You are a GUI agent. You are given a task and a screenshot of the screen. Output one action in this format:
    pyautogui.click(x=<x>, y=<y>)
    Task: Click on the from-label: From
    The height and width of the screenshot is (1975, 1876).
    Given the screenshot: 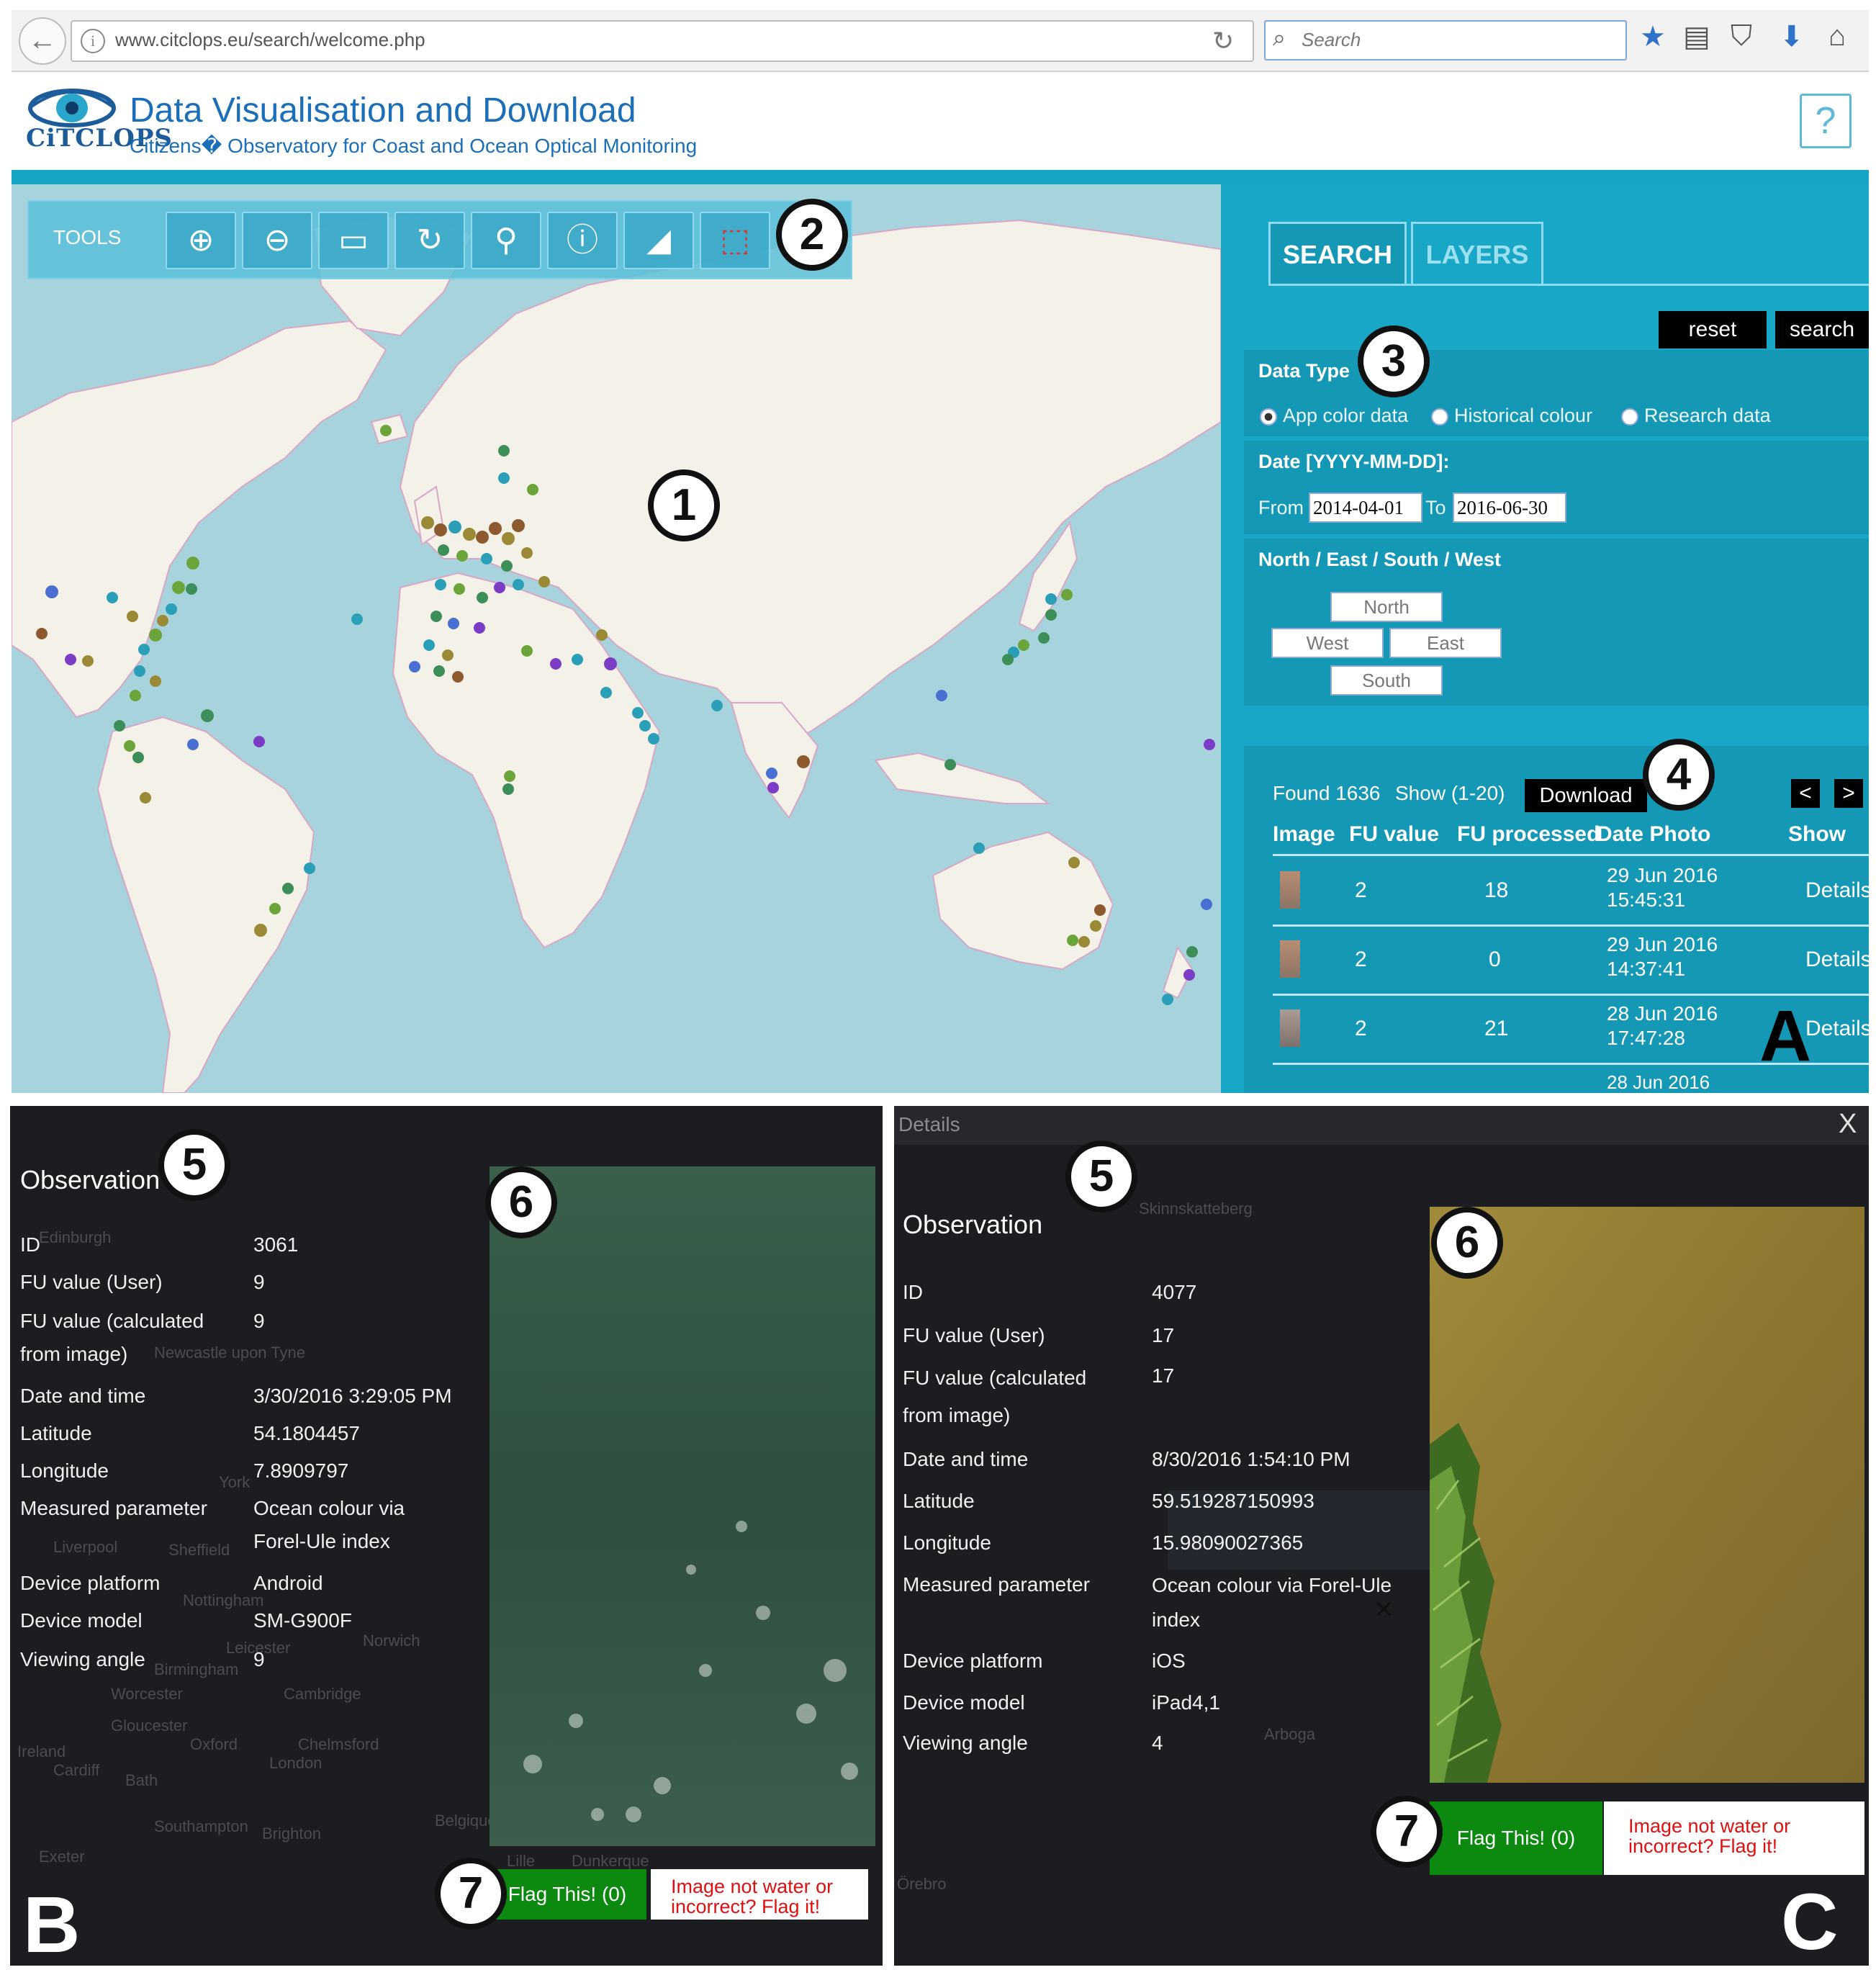 What is the action you would take?
    pyautogui.click(x=1281, y=507)
    